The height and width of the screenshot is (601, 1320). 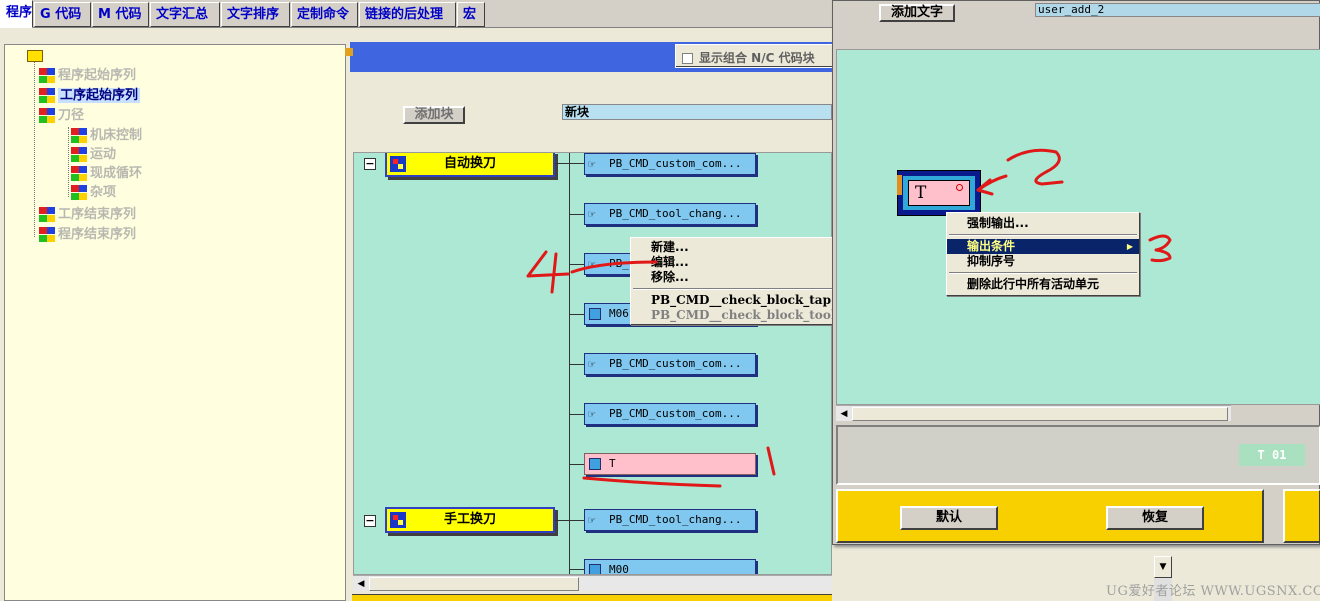 I want to click on status-dot-icon, so click(x=959, y=187).